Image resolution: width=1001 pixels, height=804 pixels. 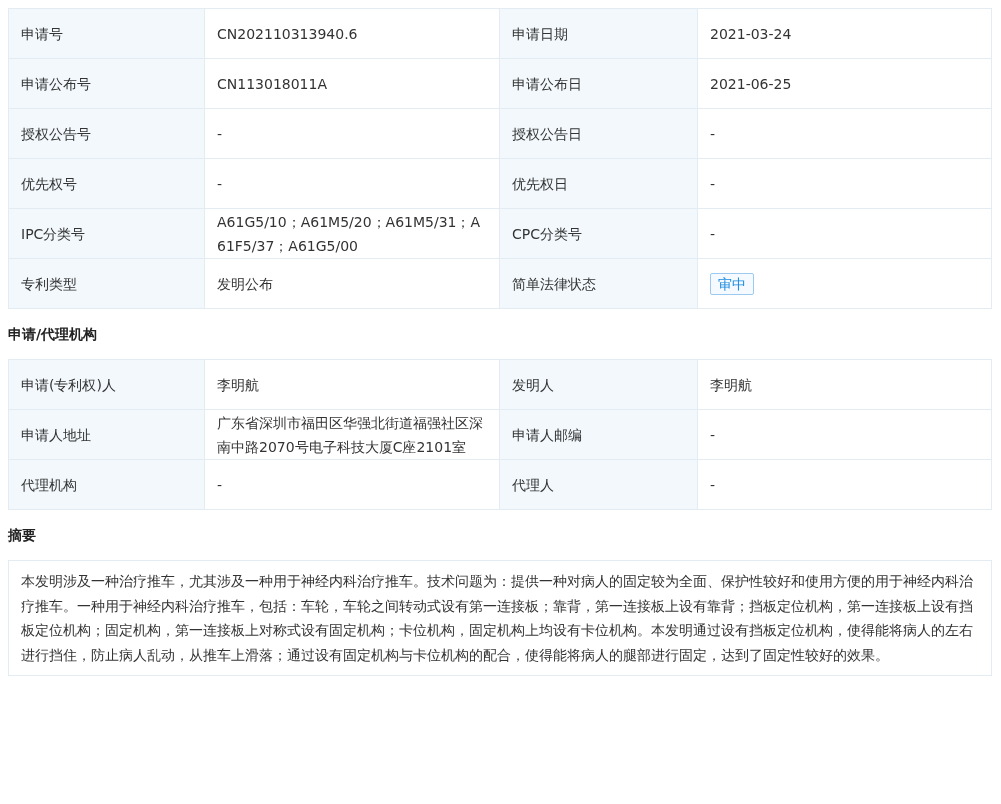 I want to click on field-value: 2021-06-25, so click(x=751, y=84).